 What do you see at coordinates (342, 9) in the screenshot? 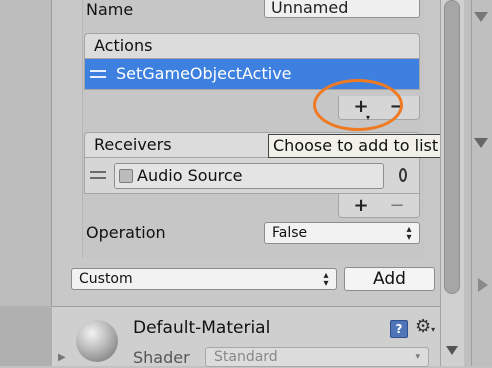
I see `name-field: Unnamed` at bounding box center [342, 9].